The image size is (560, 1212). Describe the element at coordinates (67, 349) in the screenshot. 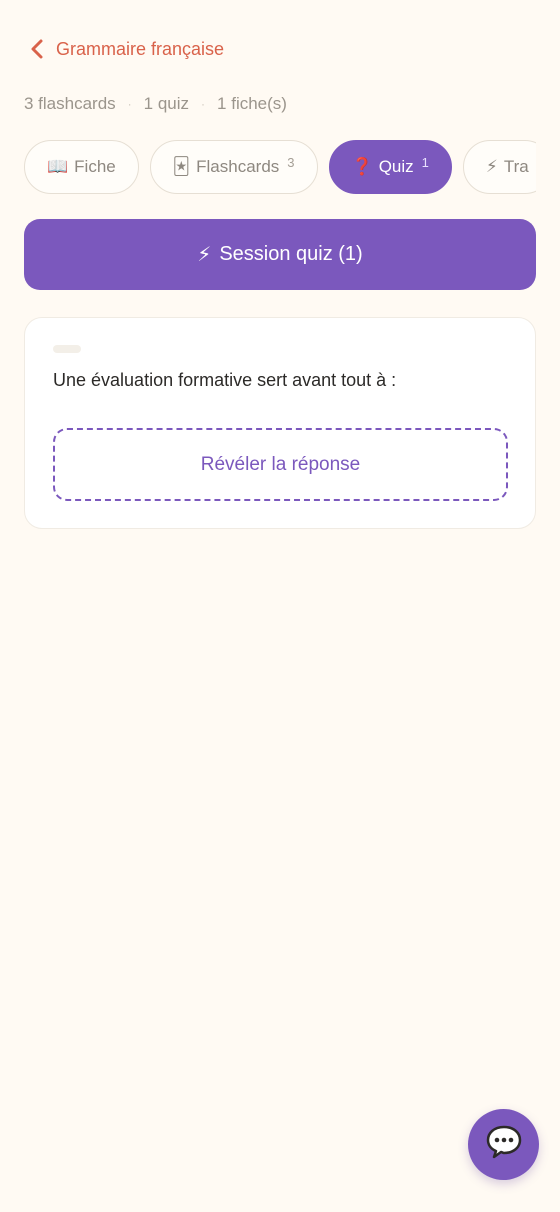

I see `card-tag-placeholder` at that location.